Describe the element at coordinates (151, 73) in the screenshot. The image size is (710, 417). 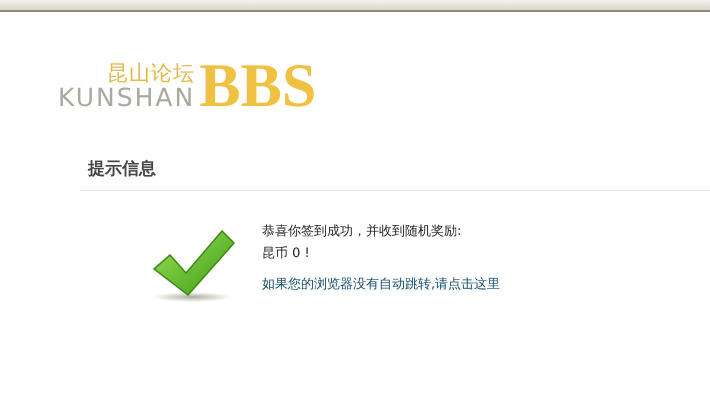
I see `logo-chinese-text: 昆山论坛` at that location.